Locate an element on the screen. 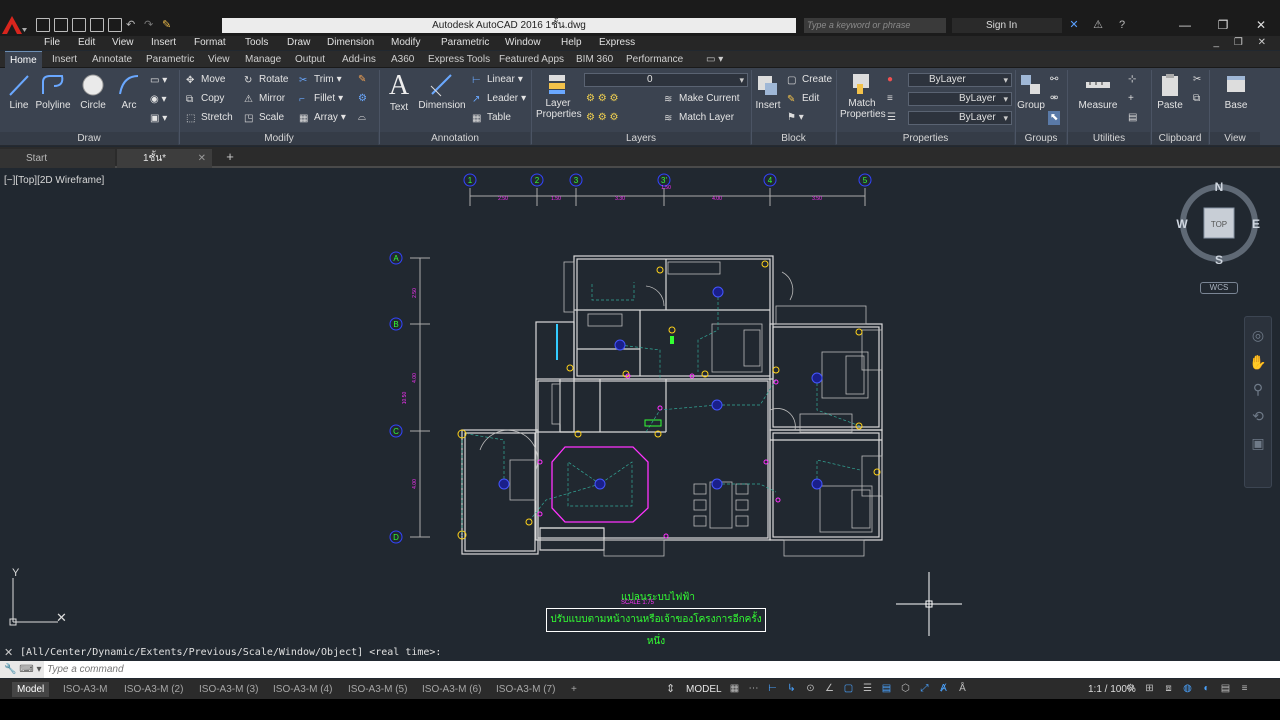  paste-button: Paste is located at coordinates (1170, 91).